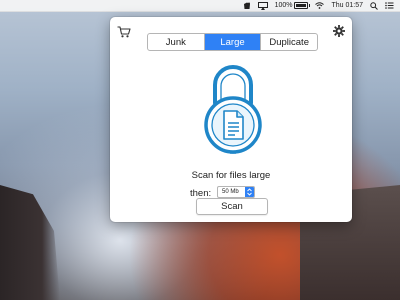 This screenshot has width=400, height=300. Describe the element at coordinates (232, 206) in the screenshot. I see `scan-button: Scan` at that location.